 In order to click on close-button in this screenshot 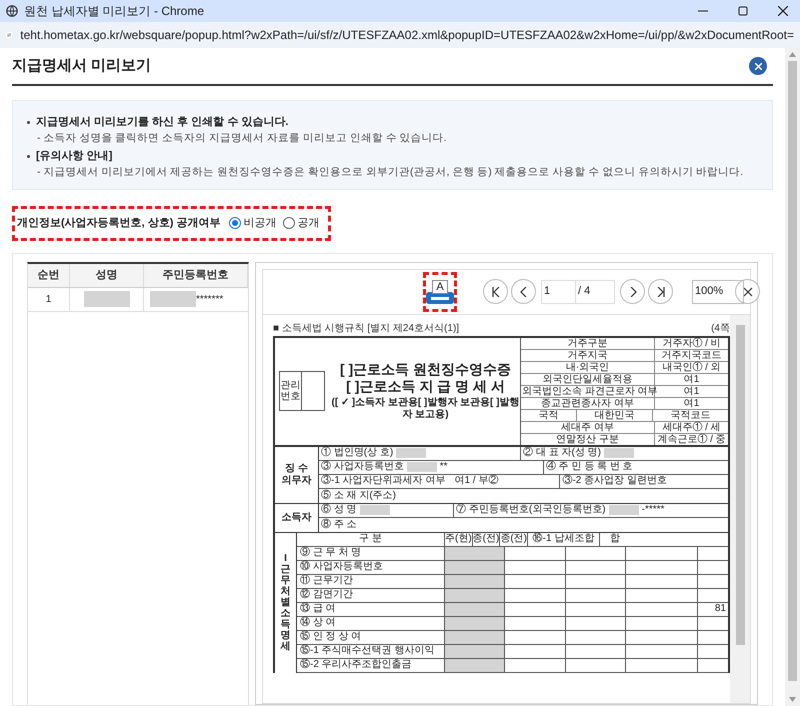, I will do `click(758, 66)`.